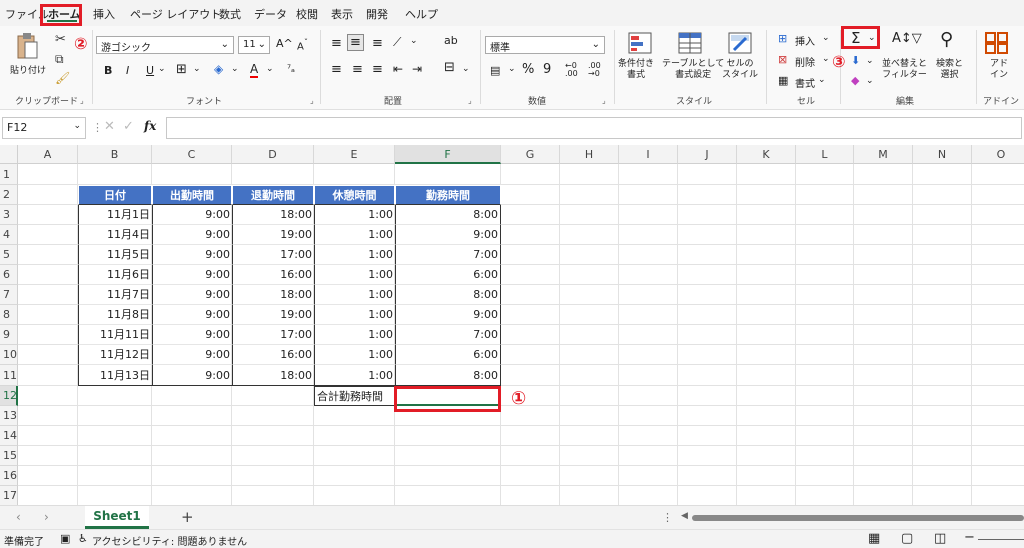 Image resolution: width=1024 pixels, height=548 pixels. What do you see at coordinates (108, 70) in the screenshot?
I see `bold-button: B` at bounding box center [108, 70].